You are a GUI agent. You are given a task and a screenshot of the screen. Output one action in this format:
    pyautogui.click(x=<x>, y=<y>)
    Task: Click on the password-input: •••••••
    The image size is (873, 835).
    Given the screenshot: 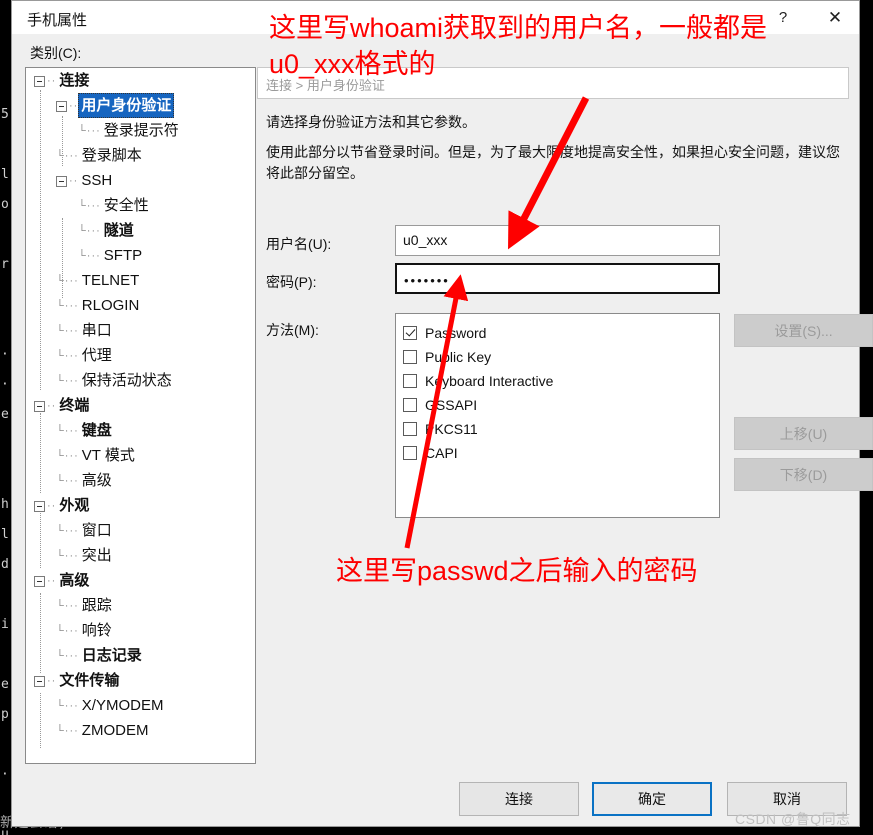 What is the action you would take?
    pyautogui.click(x=557, y=278)
    